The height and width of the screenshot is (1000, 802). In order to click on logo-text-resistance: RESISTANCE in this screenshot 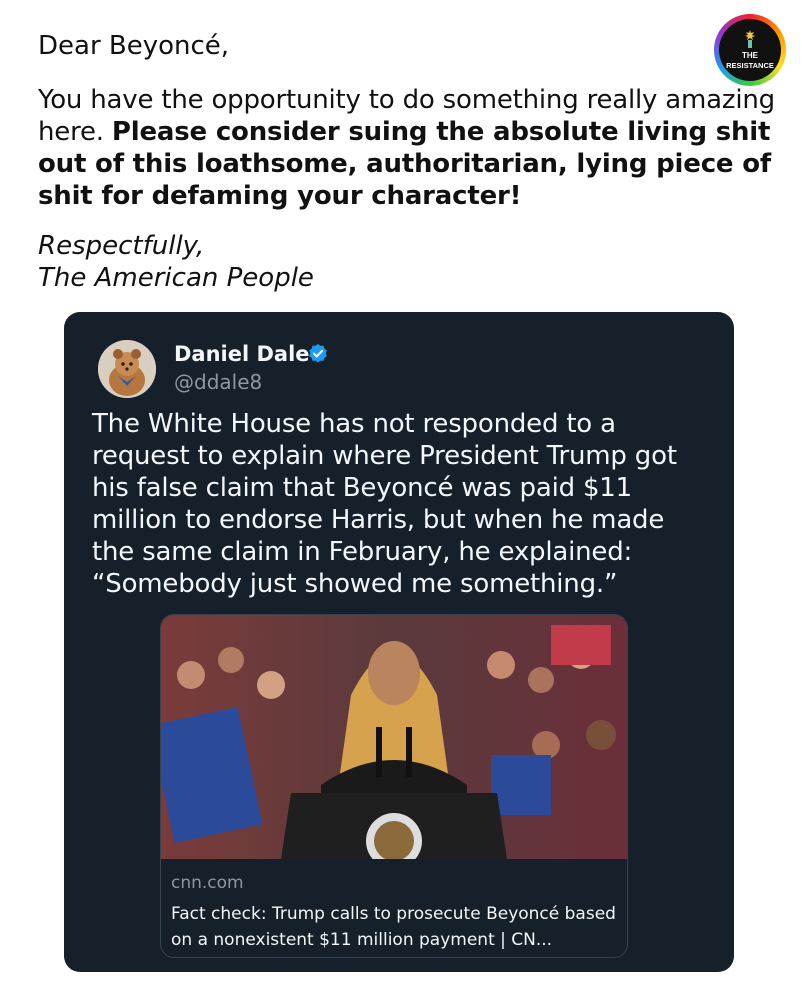, I will do `click(750, 65)`.